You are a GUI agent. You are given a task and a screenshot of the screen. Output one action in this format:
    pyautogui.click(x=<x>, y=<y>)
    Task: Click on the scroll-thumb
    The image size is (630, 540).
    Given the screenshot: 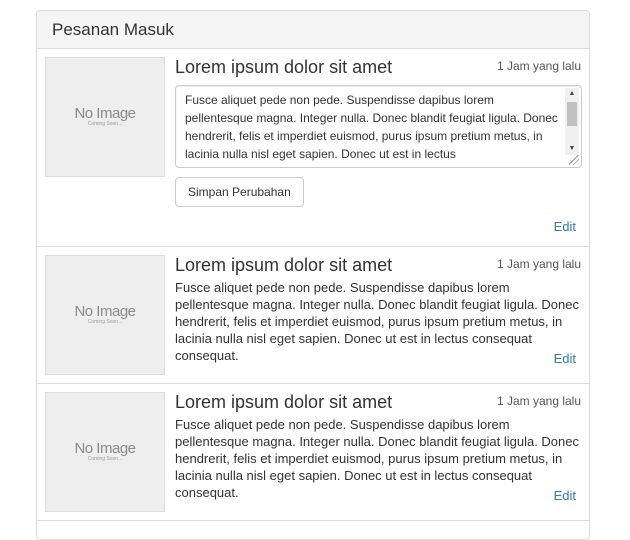 What is the action you would take?
    pyautogui.click(x=572, y=114)
    